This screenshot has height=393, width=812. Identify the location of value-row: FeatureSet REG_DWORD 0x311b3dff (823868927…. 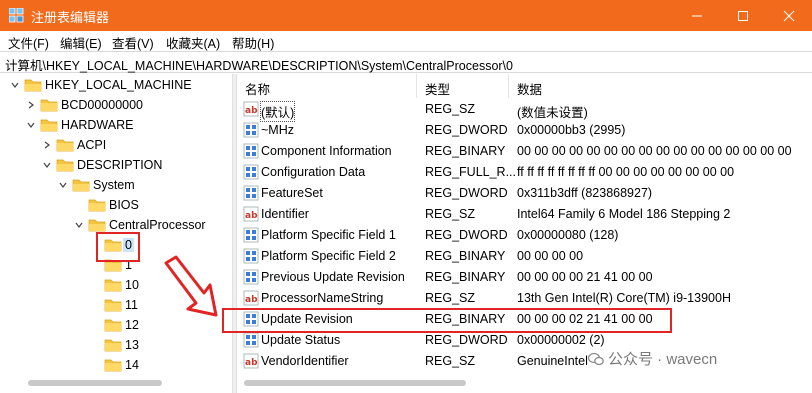
(524, 193).